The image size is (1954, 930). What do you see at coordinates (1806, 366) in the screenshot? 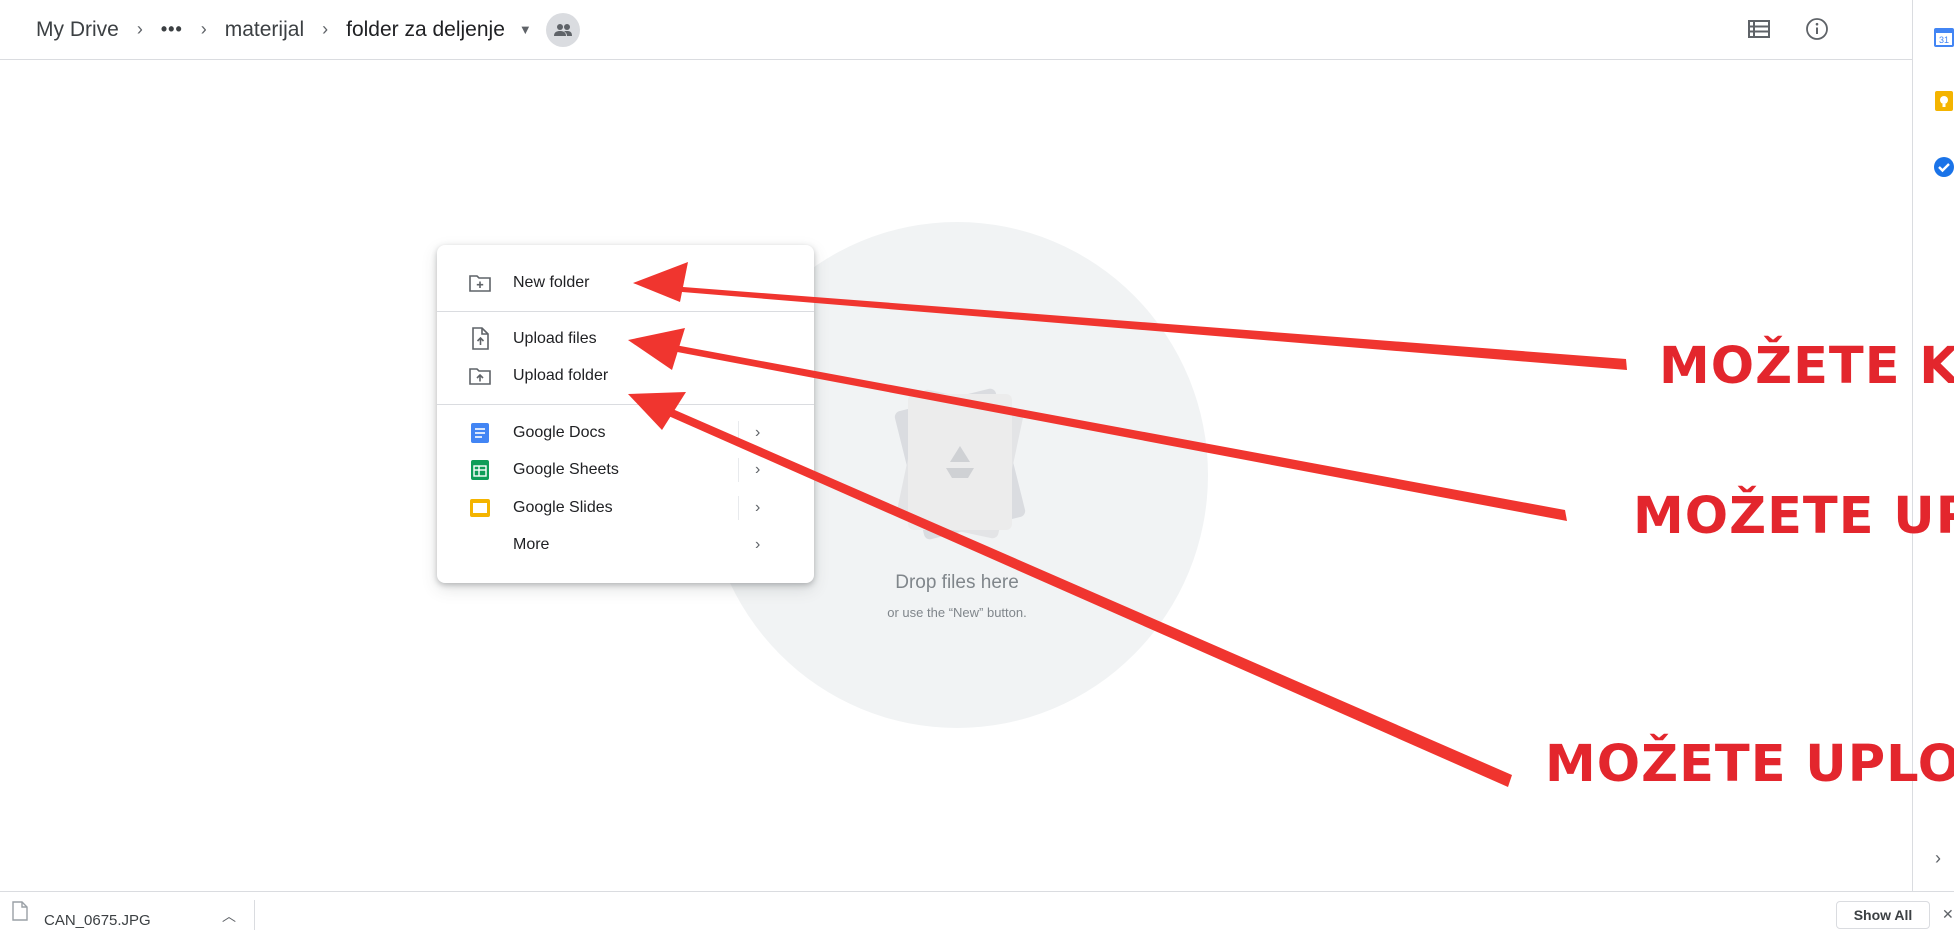
I see `annotation-text-1: MOŽETE KI` at bounding box center [1806, 366].